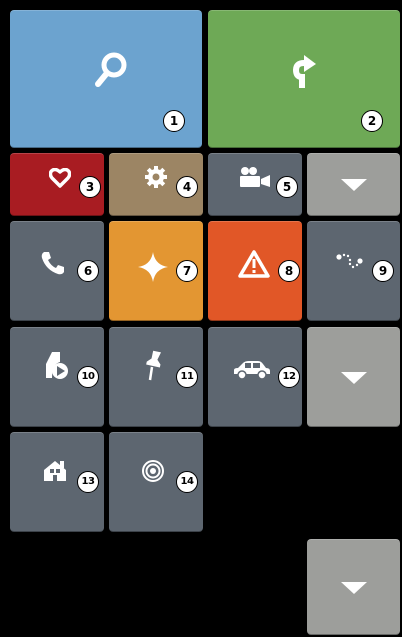  I want to click on tile-number-badge: 14, so click(187, 482).